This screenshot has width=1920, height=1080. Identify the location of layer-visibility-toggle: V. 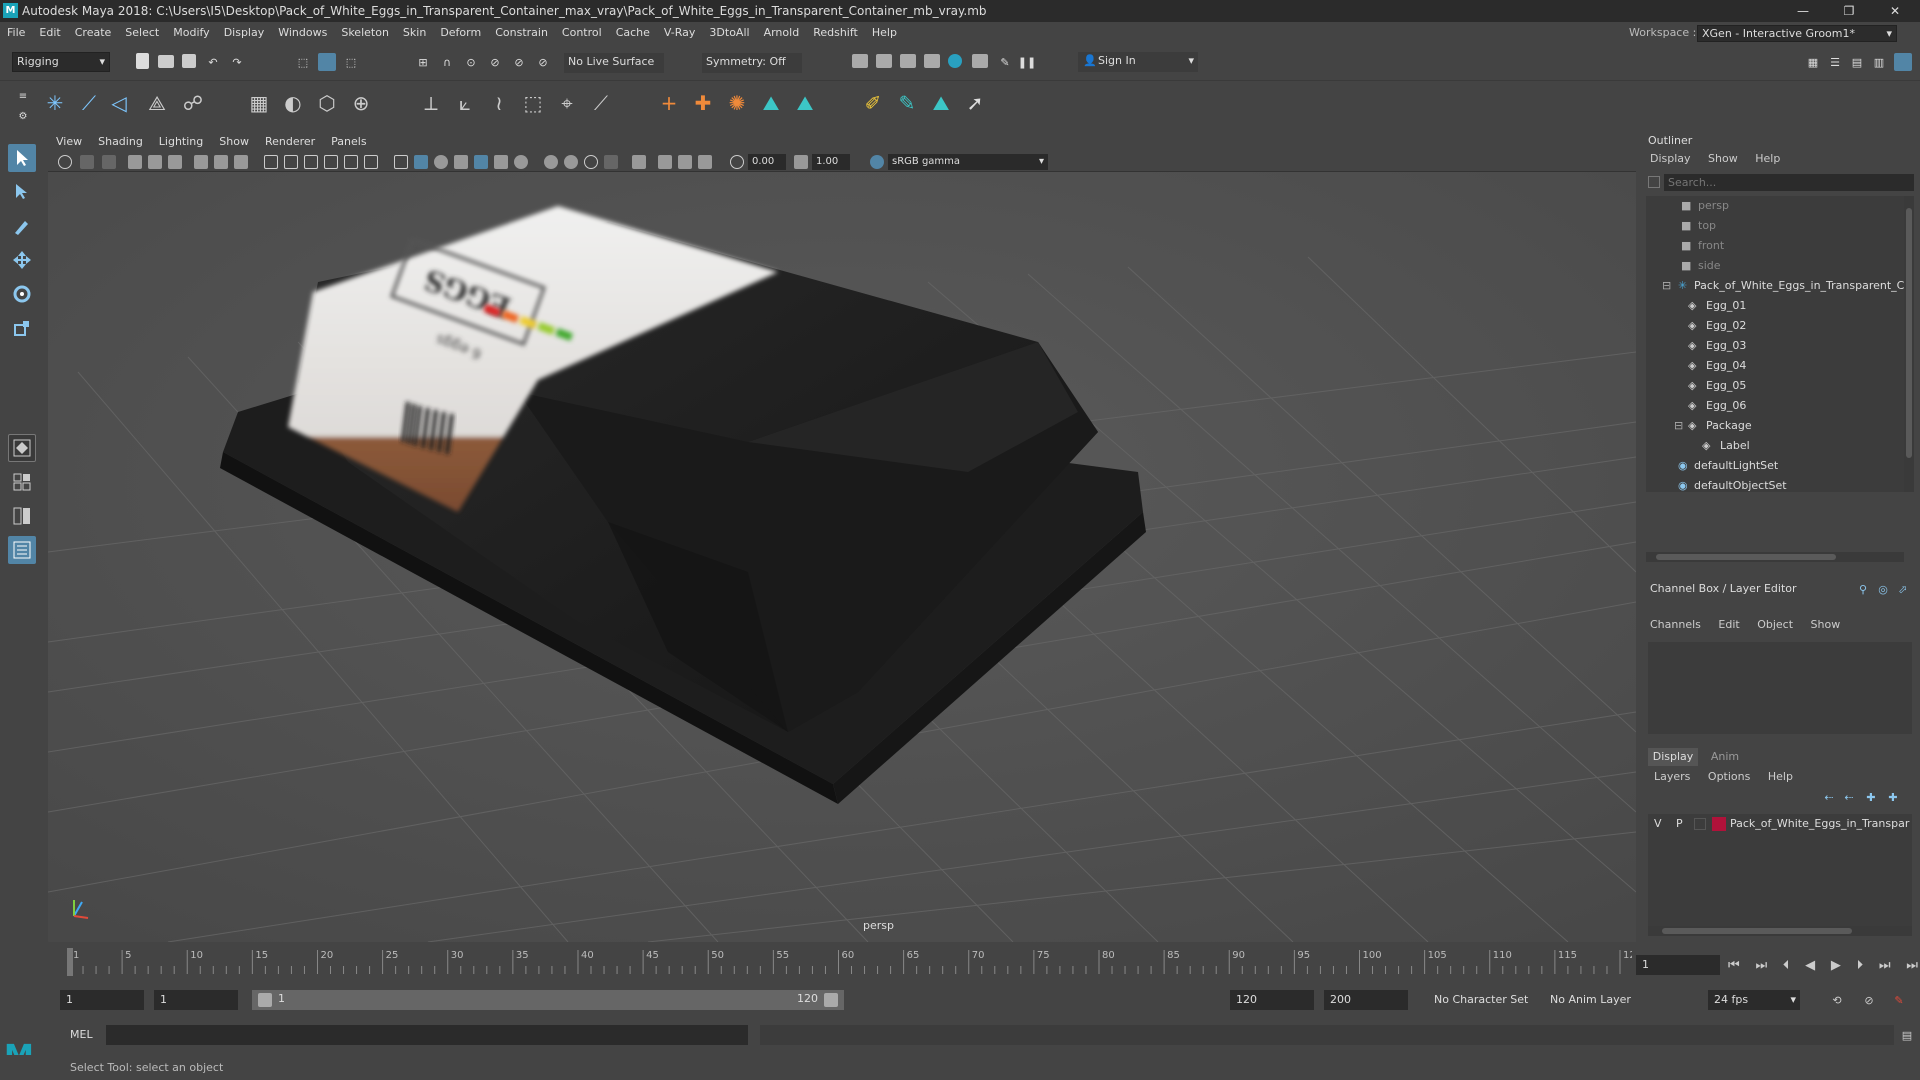
(1658, 824).